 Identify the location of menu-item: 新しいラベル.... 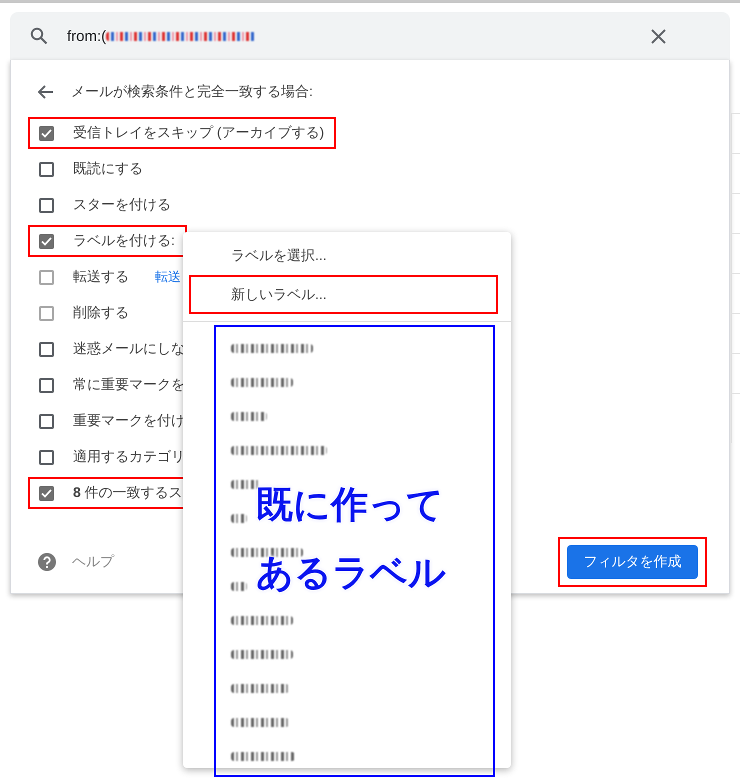
(259, 295).